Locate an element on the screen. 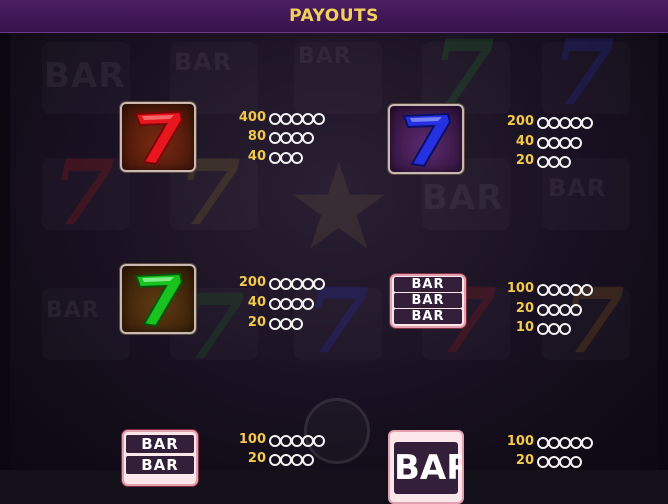 This screenshot has width=668, height=504. triple-bar-icon: BAR BAR BAR is located at coordinates (428, 301).